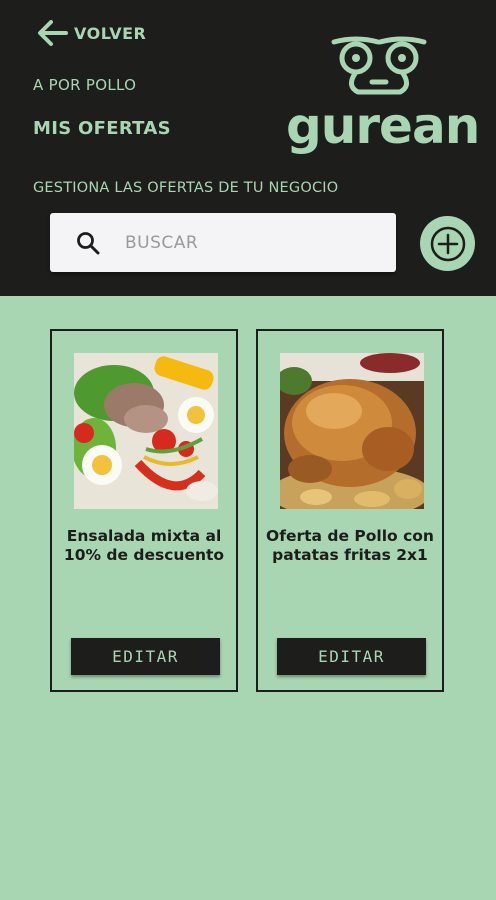 The height and width of the screenshot is (900, 496). What do you see at coordinates (383, 126) in the screenshot?
I see `logo-text: gurean` at bounding box center [383, 126].